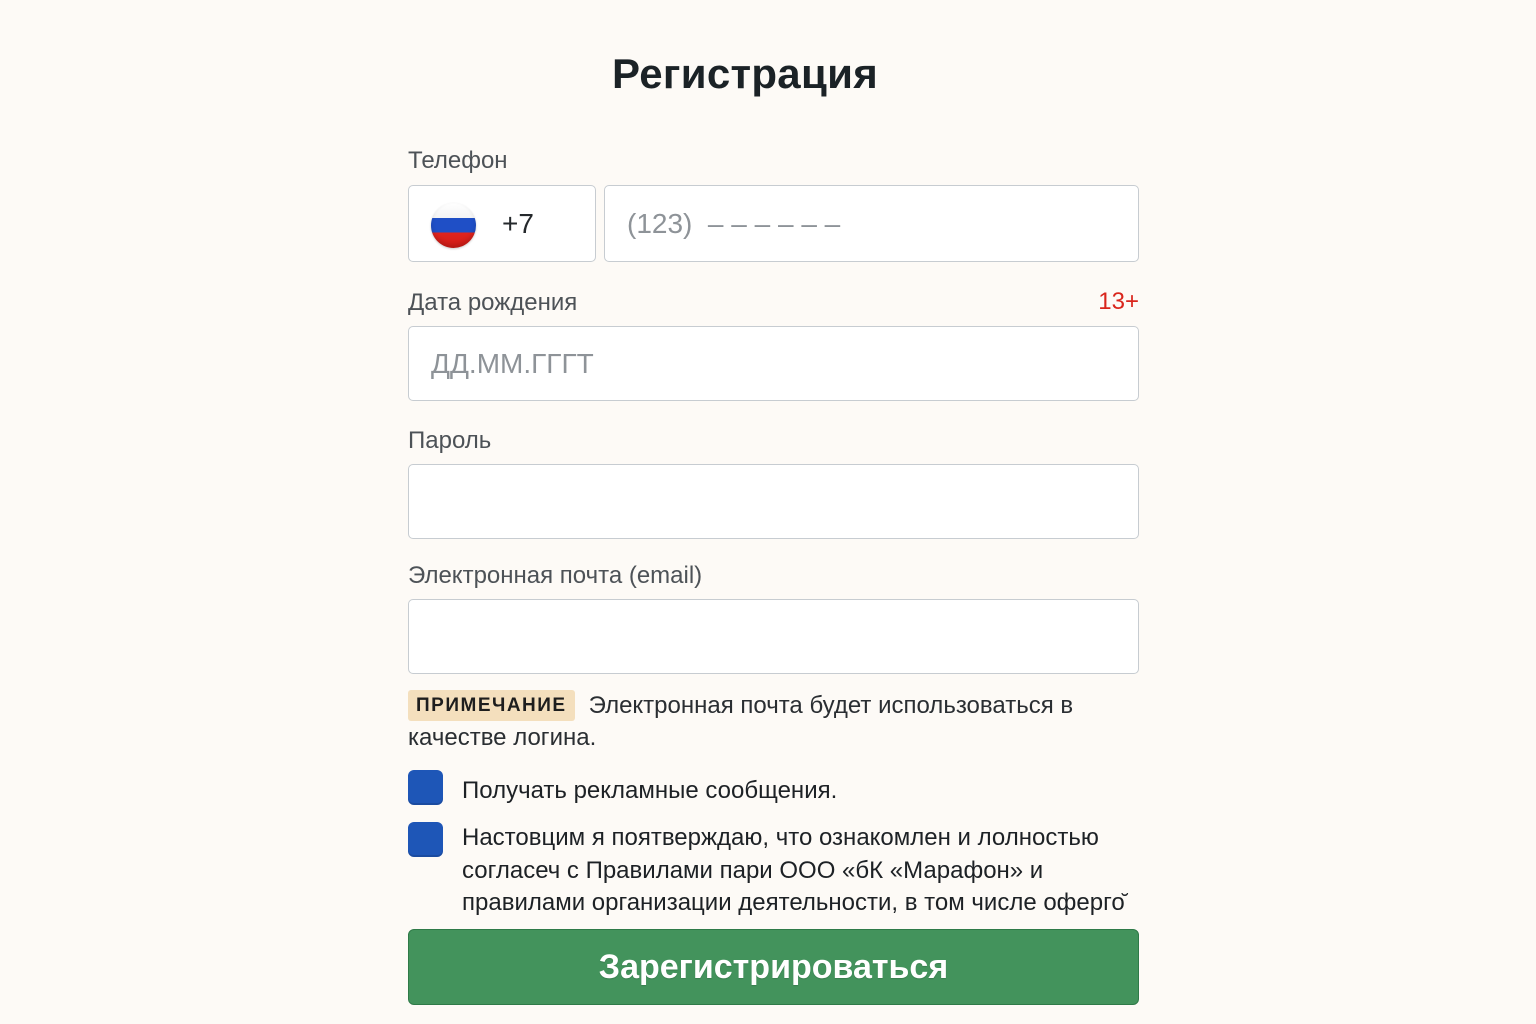 The image size is (1536, 1024). Describe the element at coordinates (745, 73) in the screenshot. I see `page-title: Регистрация` at that location.